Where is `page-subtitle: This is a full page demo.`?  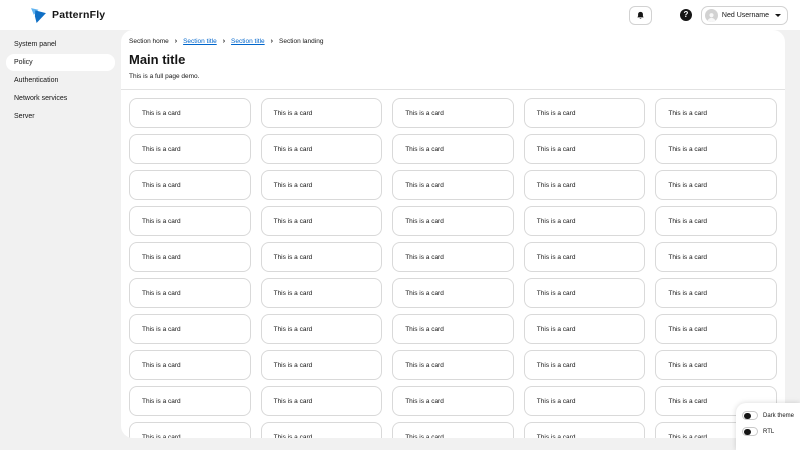
page-subtitle: This is a full page demo. is located at coordinates (164, 76).